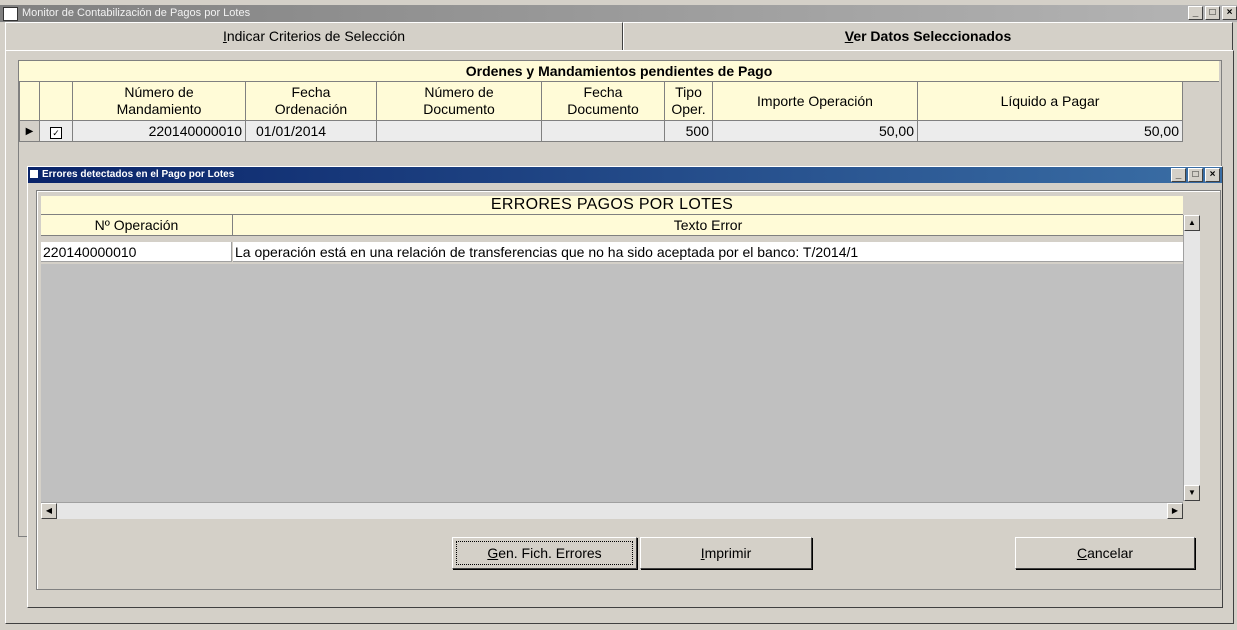 Image resolution: width=1237 pixels, height=630 pixels. Describe the element at coordinates (136, 252) in the screenshot. I see `cell-numero-operacion: 220140000010` at that location.